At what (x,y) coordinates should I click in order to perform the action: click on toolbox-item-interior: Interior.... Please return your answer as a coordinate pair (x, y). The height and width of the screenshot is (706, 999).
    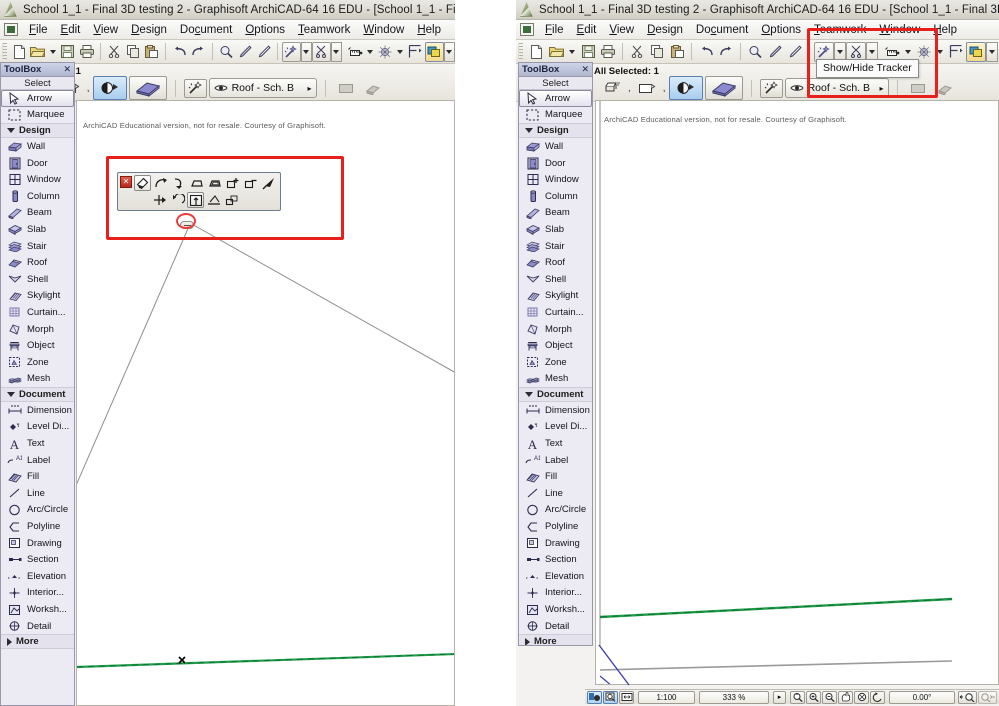
    Looking at the image, I should click on (555, 593).